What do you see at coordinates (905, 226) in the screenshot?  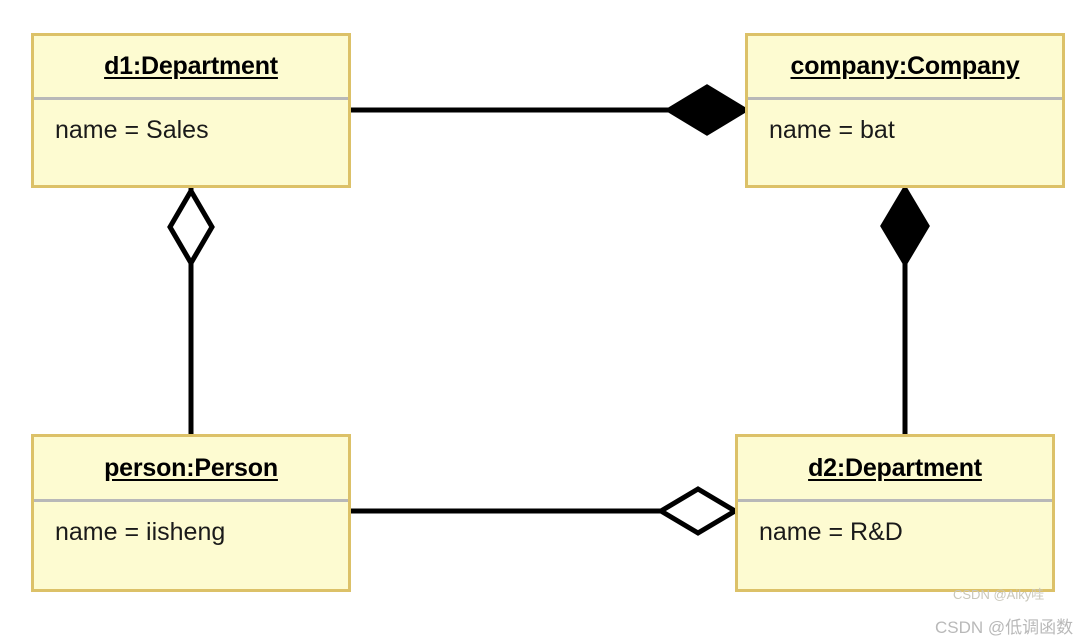 I see `filled-diamond-icon-company-d2` at bounding box center [905, 226].